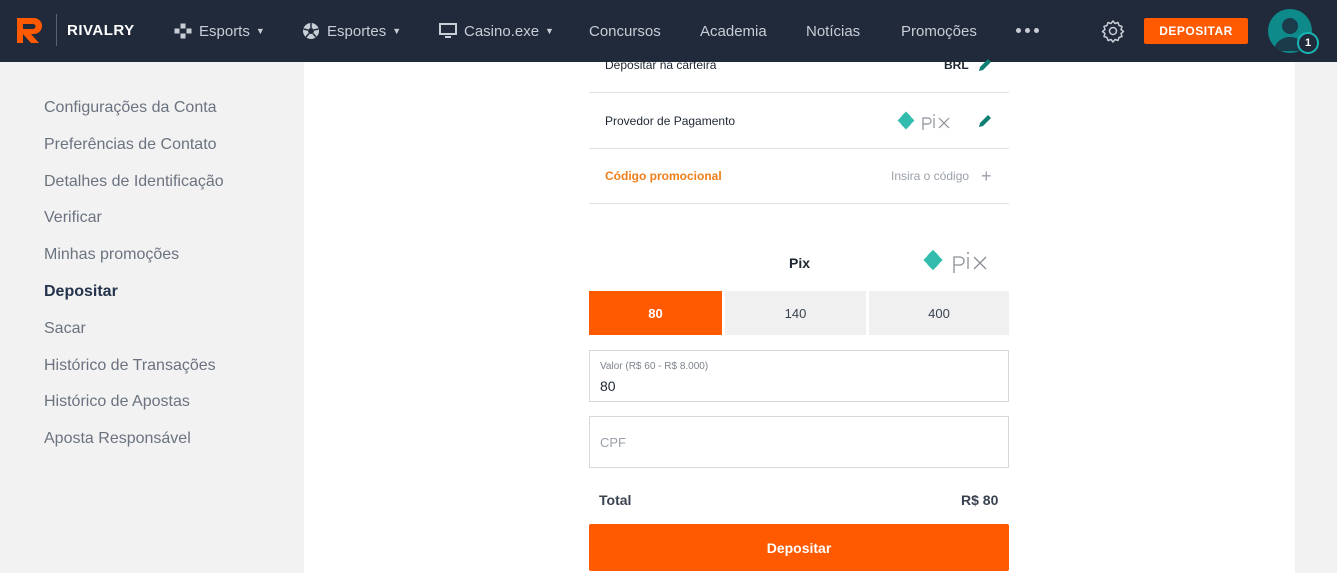 Image resolution: width=1337 pixels, height=573 pixels. Describe the element at coordinates (661, 65) in the screenshot. I see `wallet-label: Depositar na carteira` at that location.